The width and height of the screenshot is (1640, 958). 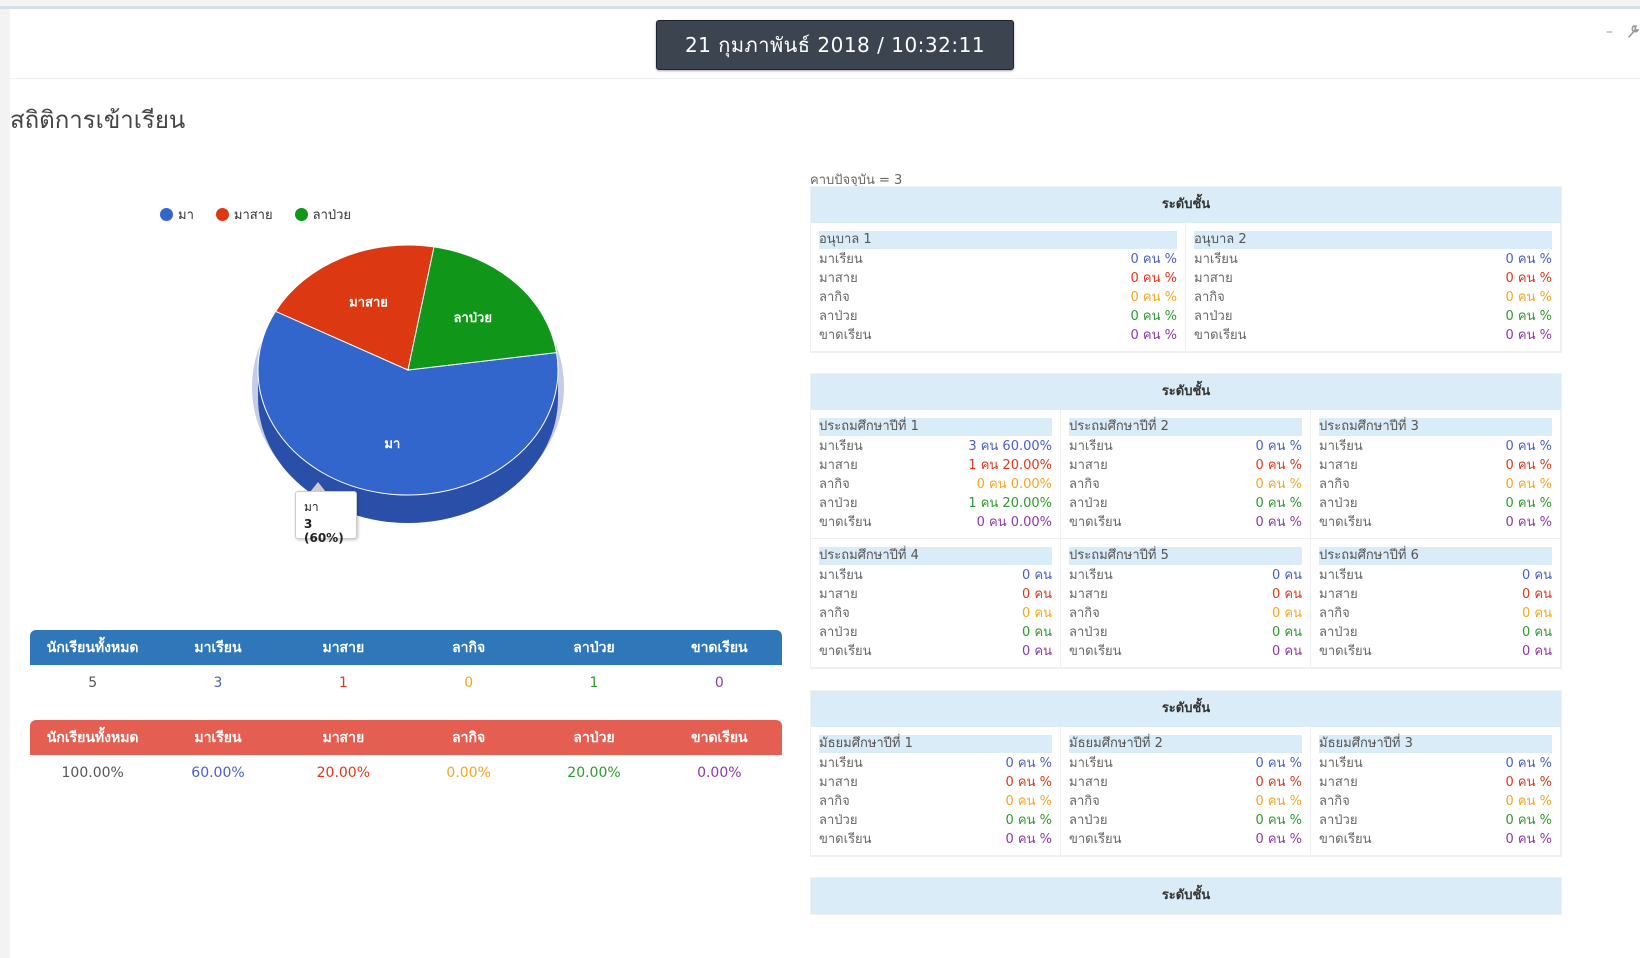 What do you see at coordinates (935, 594) in the screenshot?
I see `stat-row: มาสาย 0 คน` at bounding box center [935, 594].